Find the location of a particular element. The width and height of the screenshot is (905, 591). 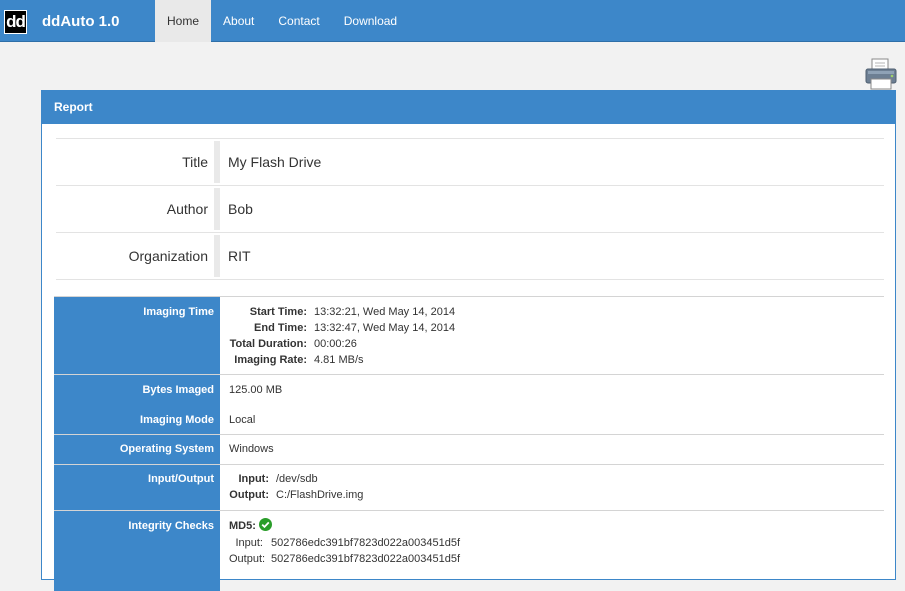

input-label: Input: is located at coordinates (253, 479).